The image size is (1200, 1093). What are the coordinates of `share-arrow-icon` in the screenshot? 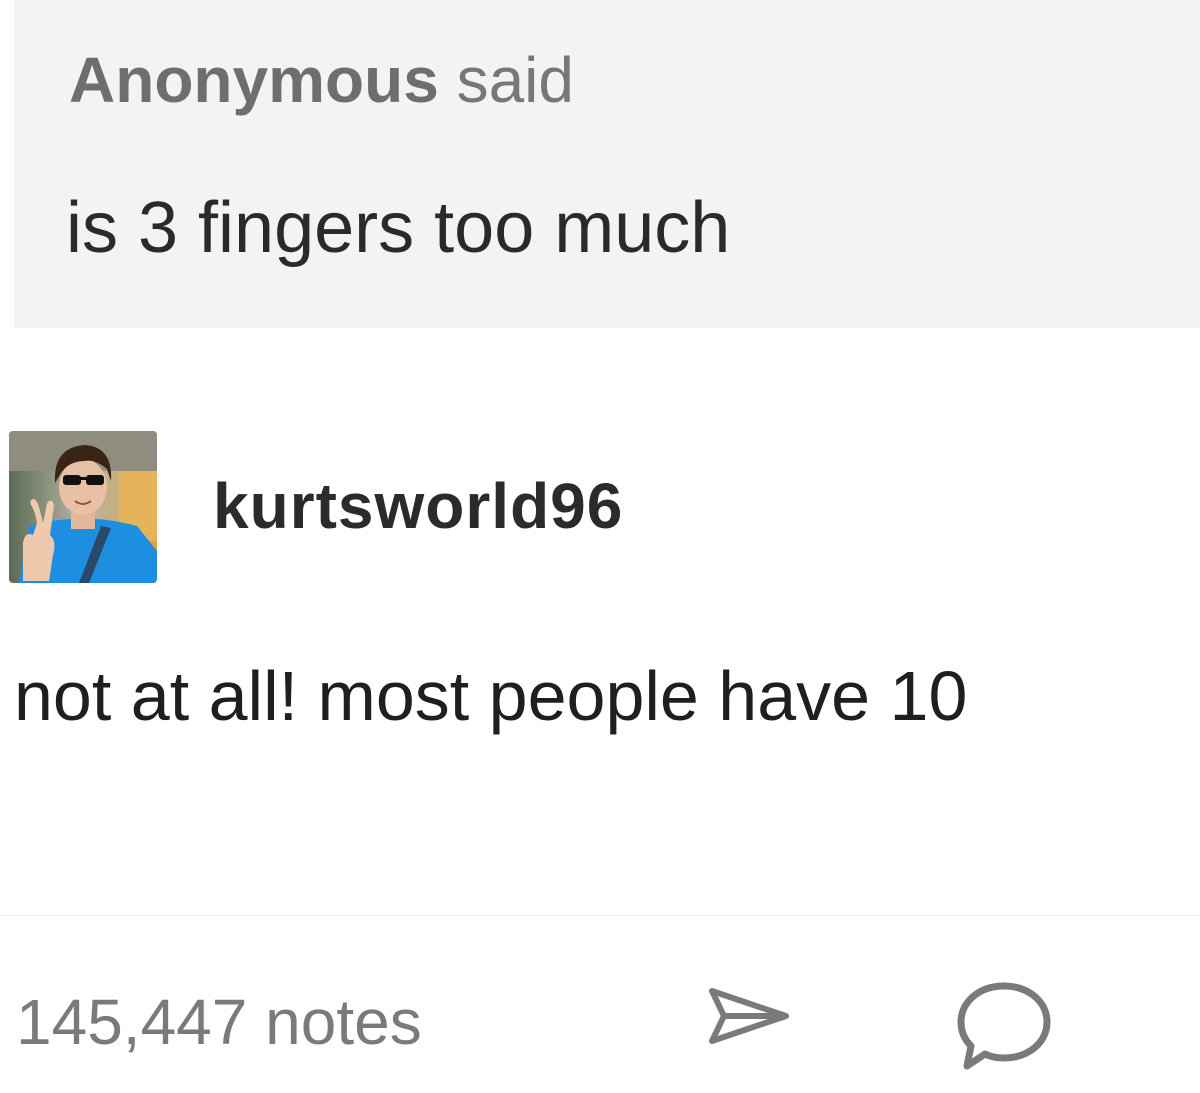 It's located at (749, 1016).